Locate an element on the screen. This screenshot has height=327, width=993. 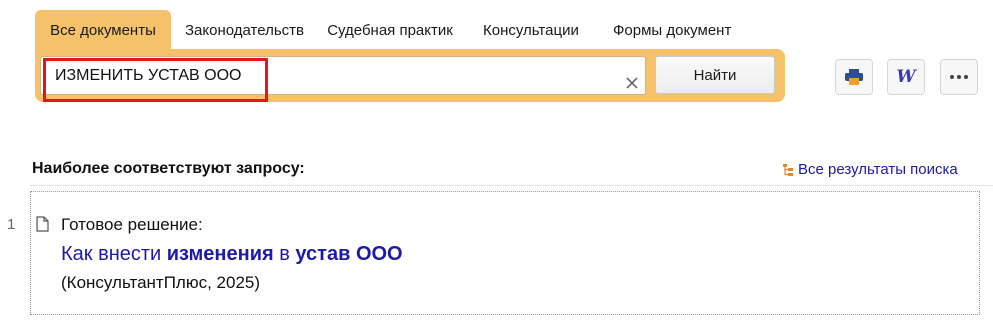
tab-legislation: Законодательств is located at coordinates (241, 30).